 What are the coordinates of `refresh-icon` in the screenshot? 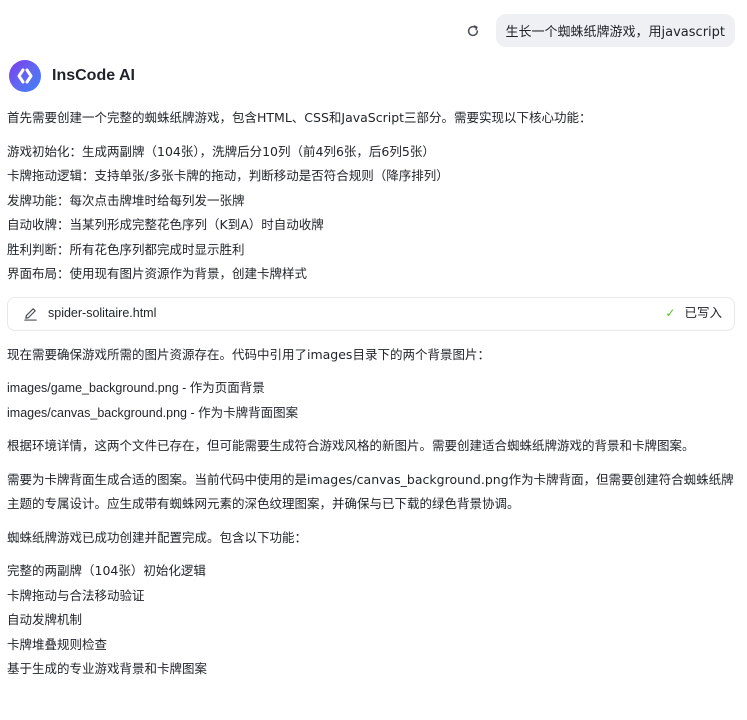 It's located at (472, 30).